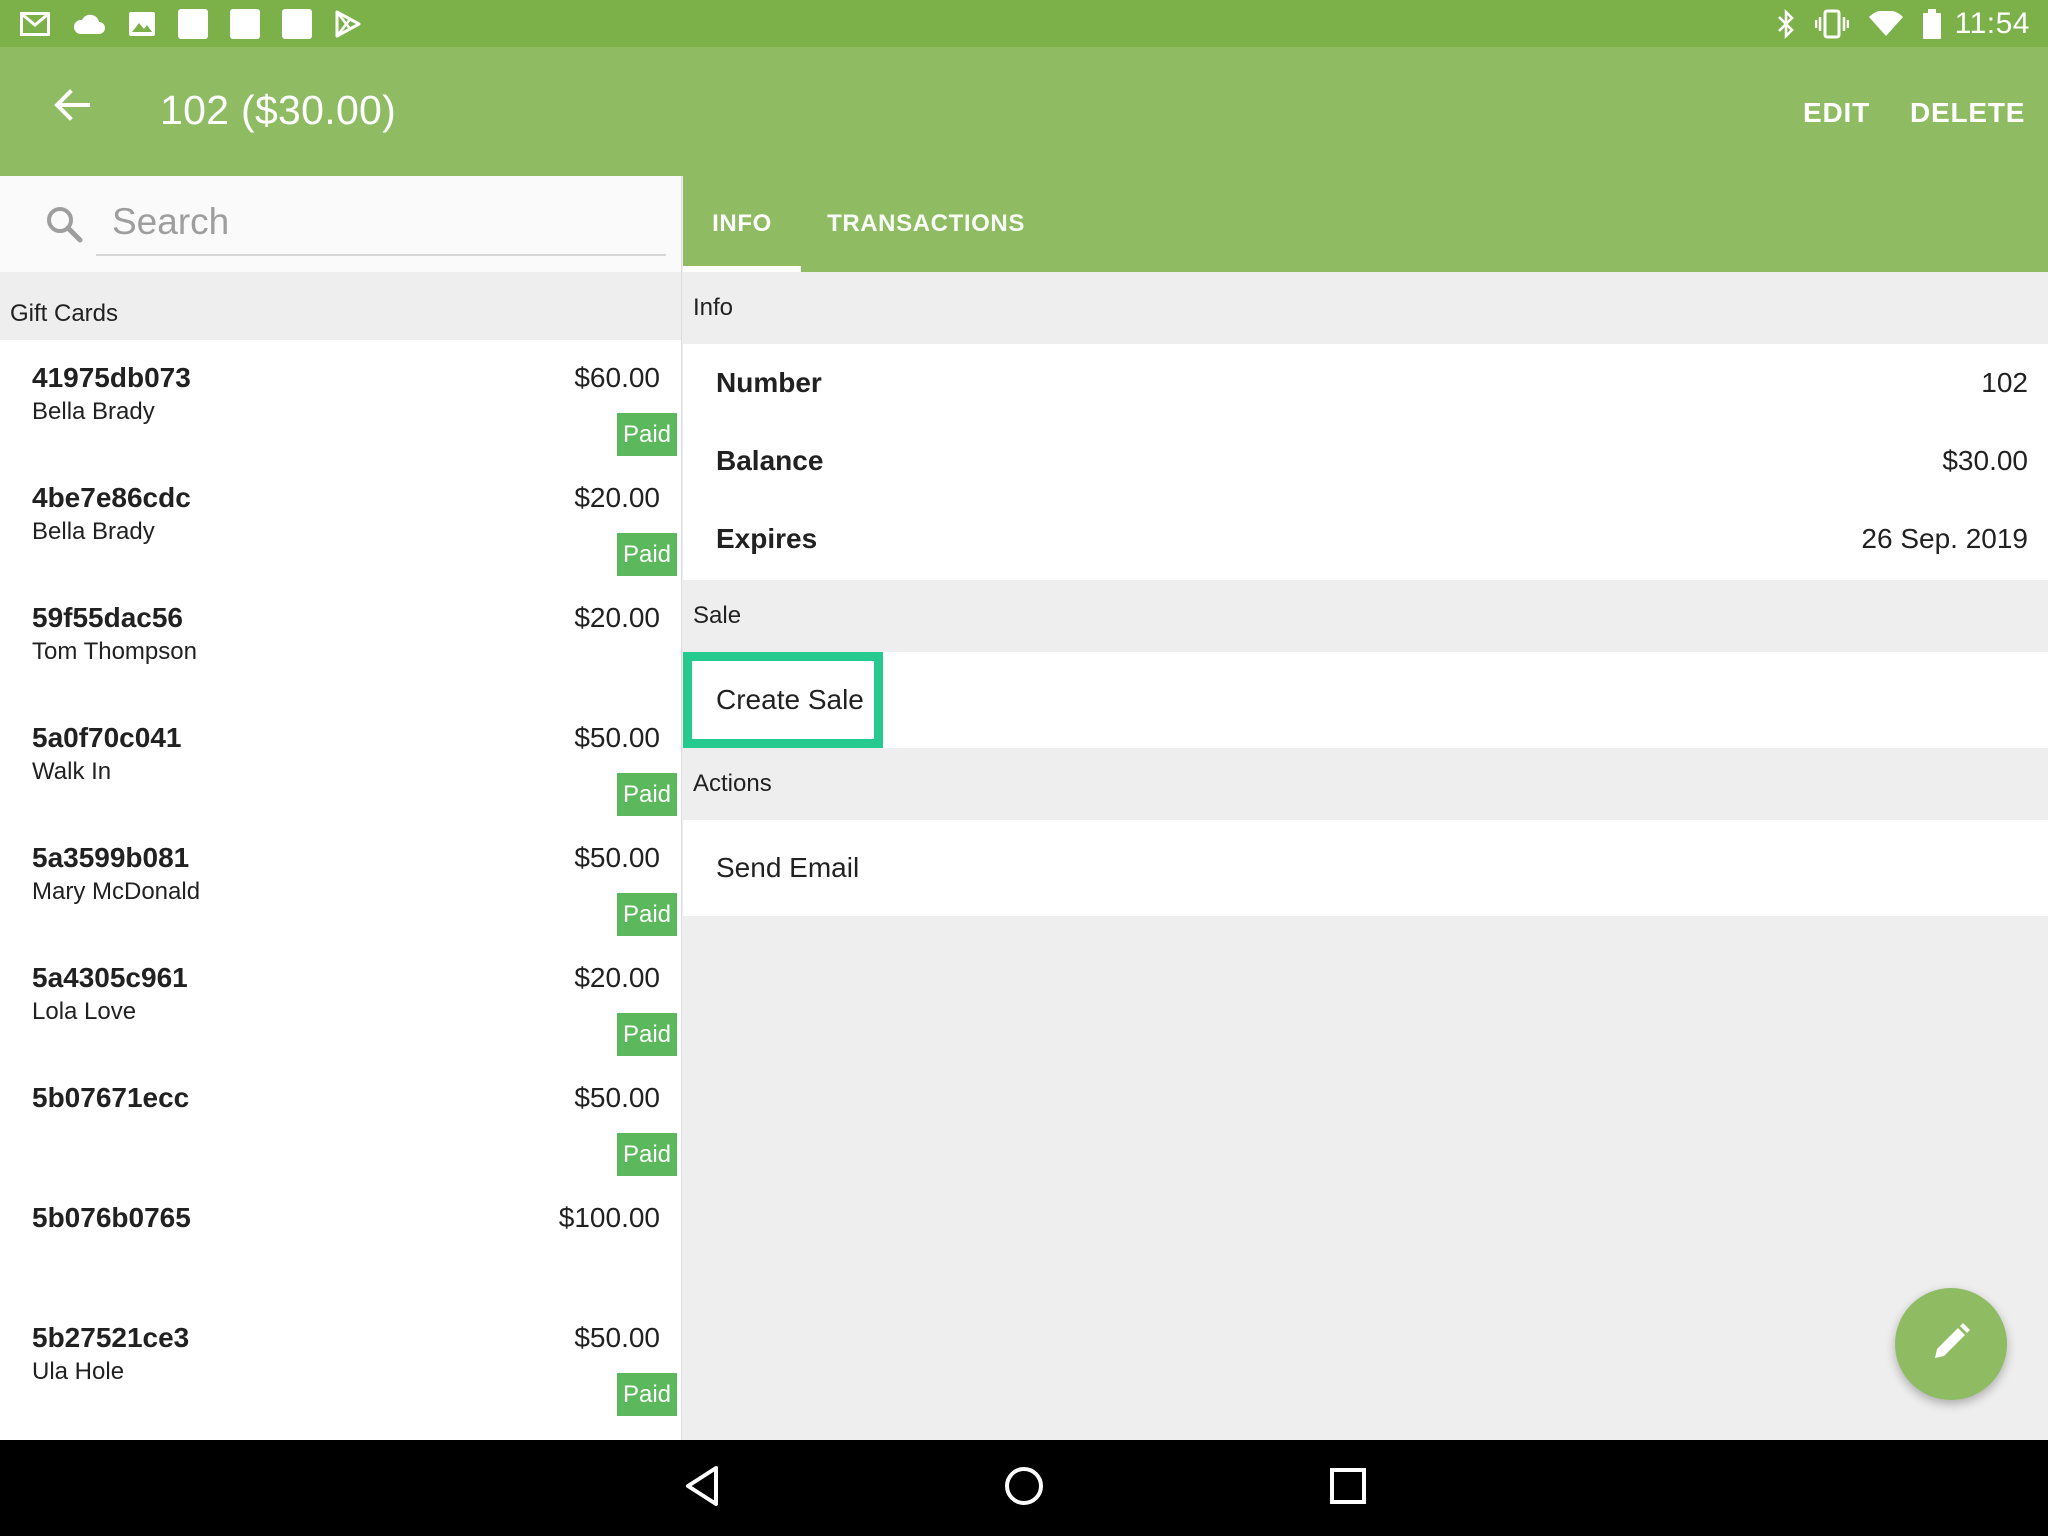 The height and width of the screenshot is (1536, 2048). I want to click on status-time: 11:54, so click(1992, 23).